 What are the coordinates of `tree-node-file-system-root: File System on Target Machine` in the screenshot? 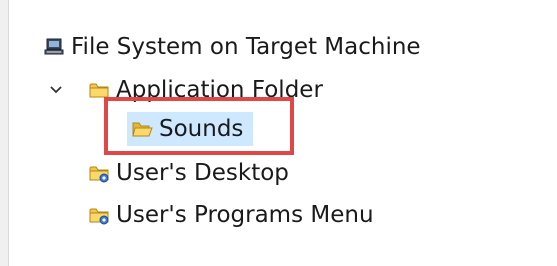 It's located at (232, 47).